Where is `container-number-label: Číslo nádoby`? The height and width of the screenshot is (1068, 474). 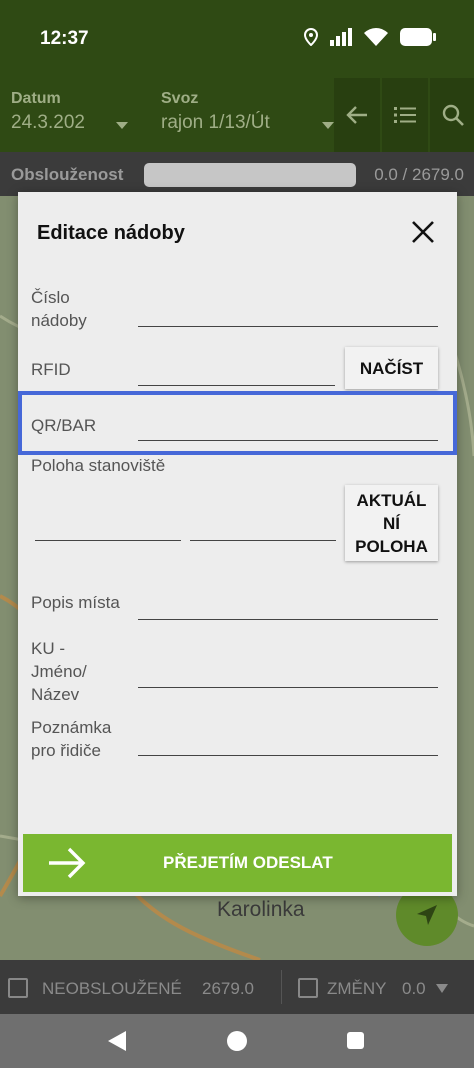 container-number-label: Číslo nádoby is located at coordinates (59, 309).